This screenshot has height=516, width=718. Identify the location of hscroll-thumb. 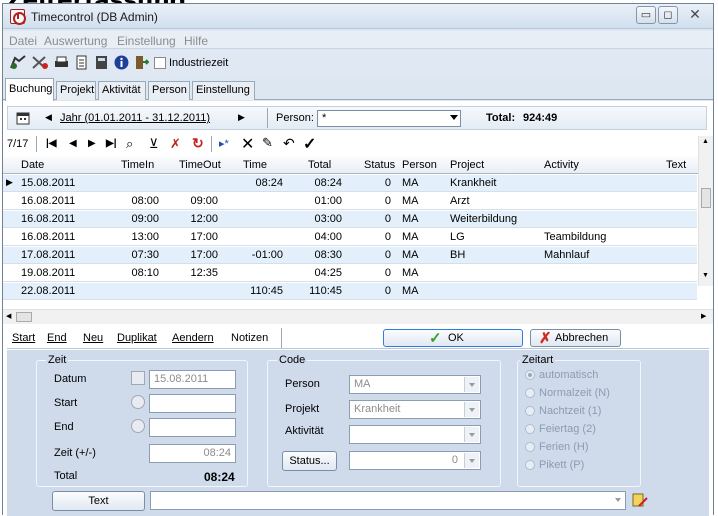
(24, 317).